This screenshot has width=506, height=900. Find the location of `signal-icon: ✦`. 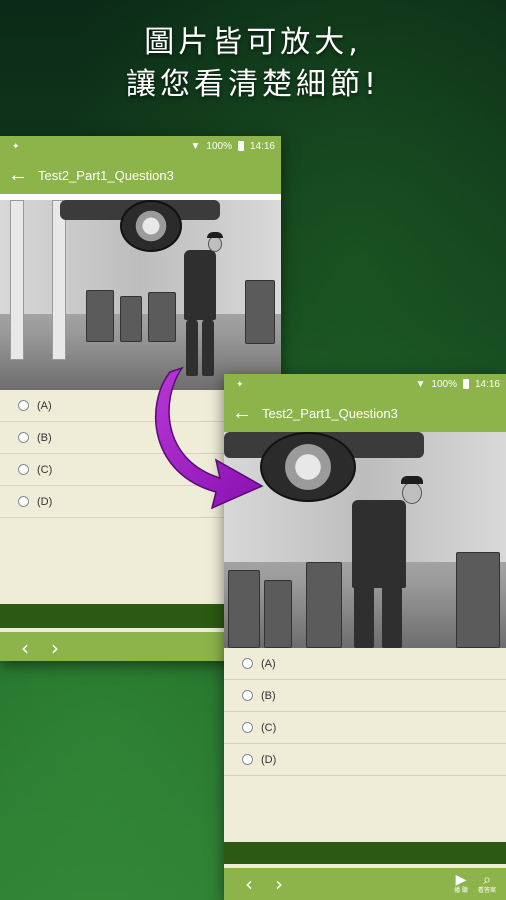

signal-icon: ✦ is located at coordinates (16, 145).